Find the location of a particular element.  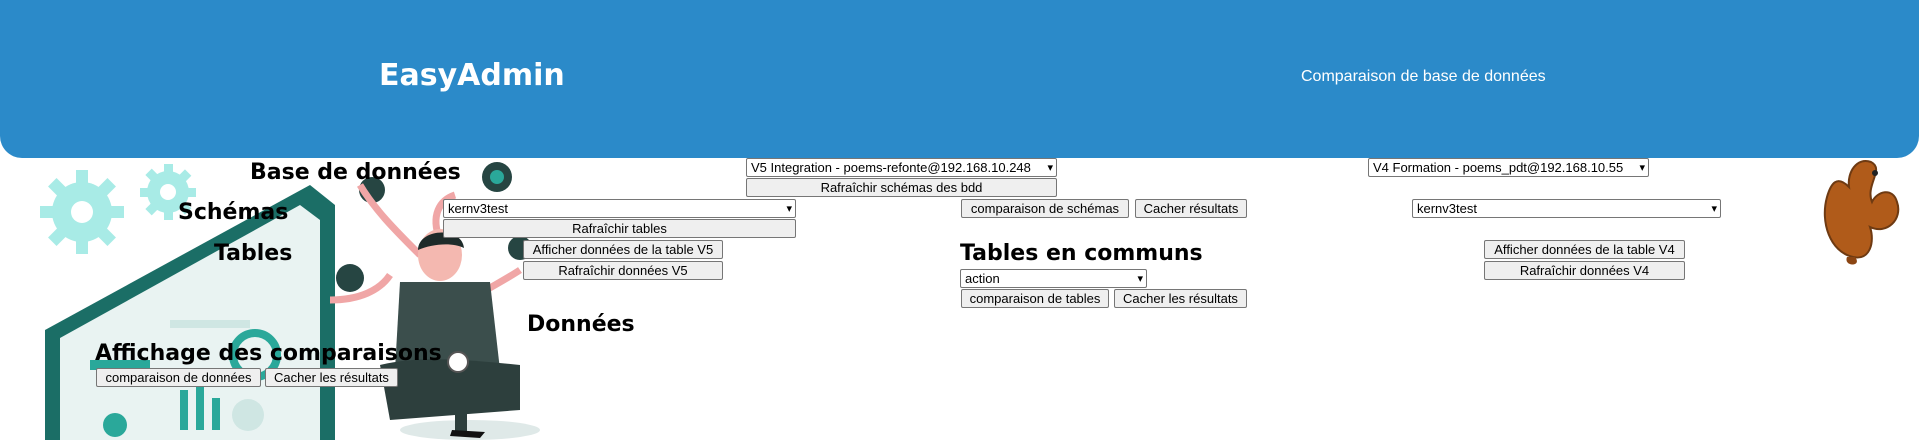

v4-database-value: V4 Formation - poems_pdt@192.168.10.55 is located at coordinates (1498, 167).